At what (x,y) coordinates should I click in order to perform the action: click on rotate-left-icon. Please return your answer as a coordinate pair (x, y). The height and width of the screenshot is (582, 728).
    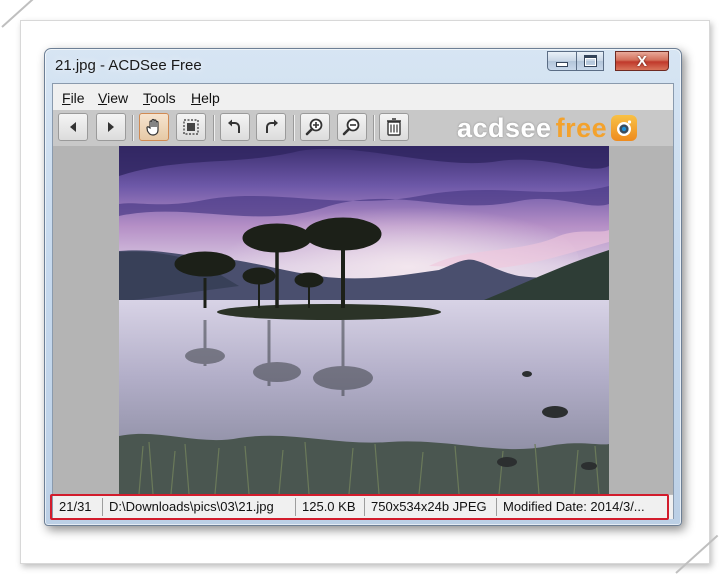
    Looking at the image, I should click on (234, 126).